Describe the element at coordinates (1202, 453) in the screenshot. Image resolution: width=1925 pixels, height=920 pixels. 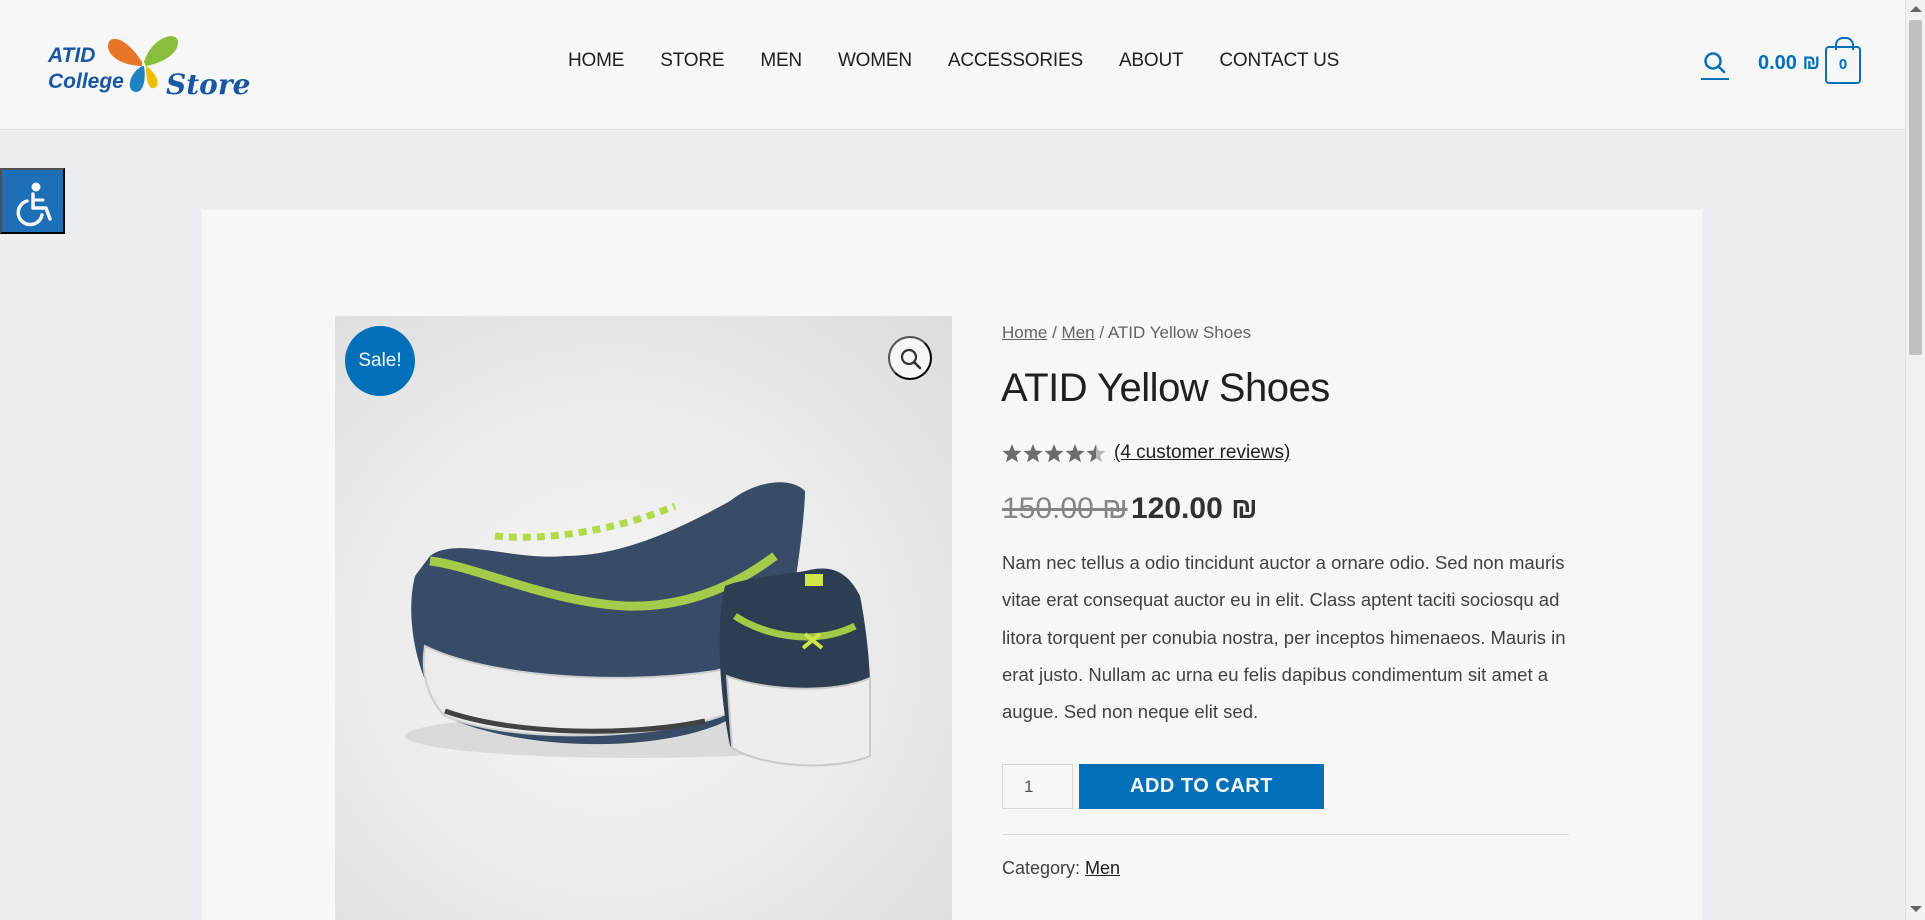
I see `customer-reviews-link: (4 customer reviews)` at that location.